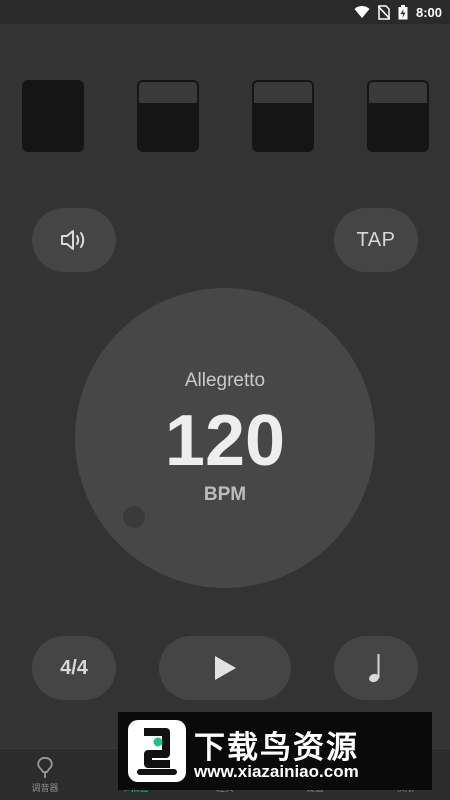 This screenshot has height=800, width=450. I want to click on quarter-note-icon, so click(374, 668).